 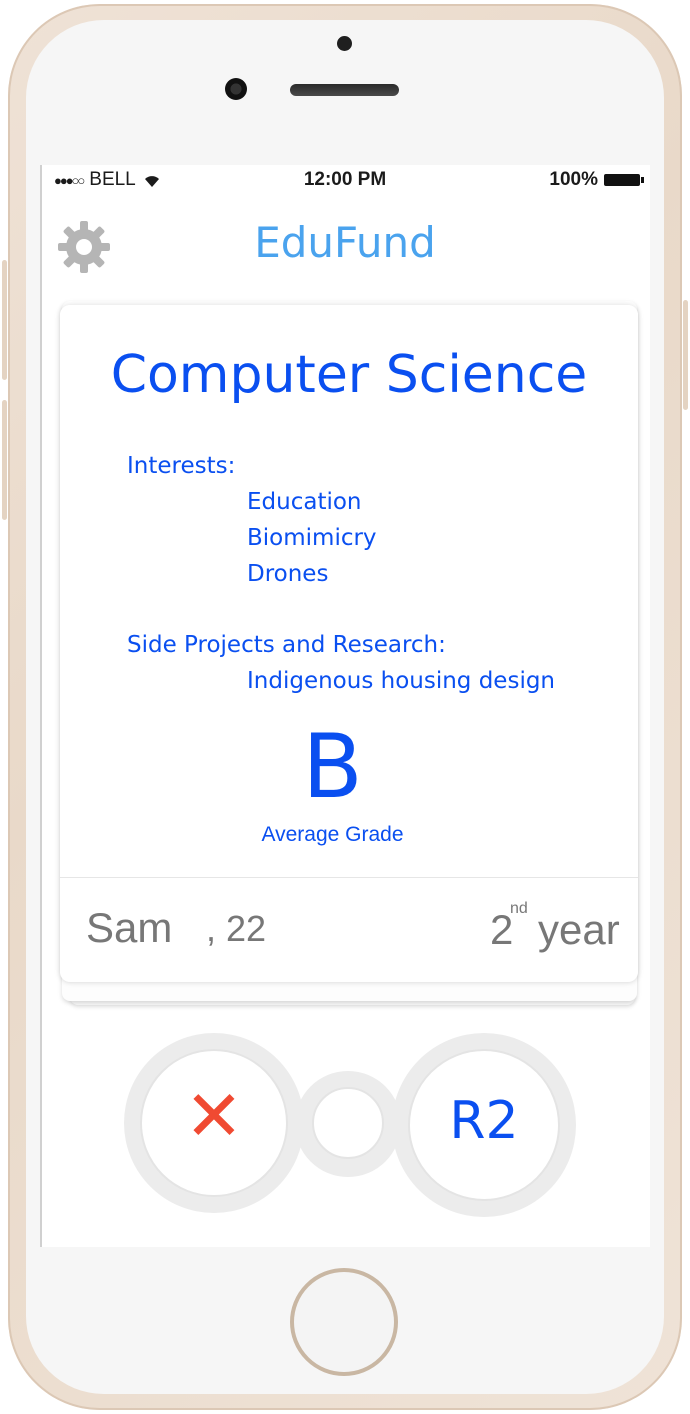 I want to click on status-right: 100%, so click(x=596, y=180).